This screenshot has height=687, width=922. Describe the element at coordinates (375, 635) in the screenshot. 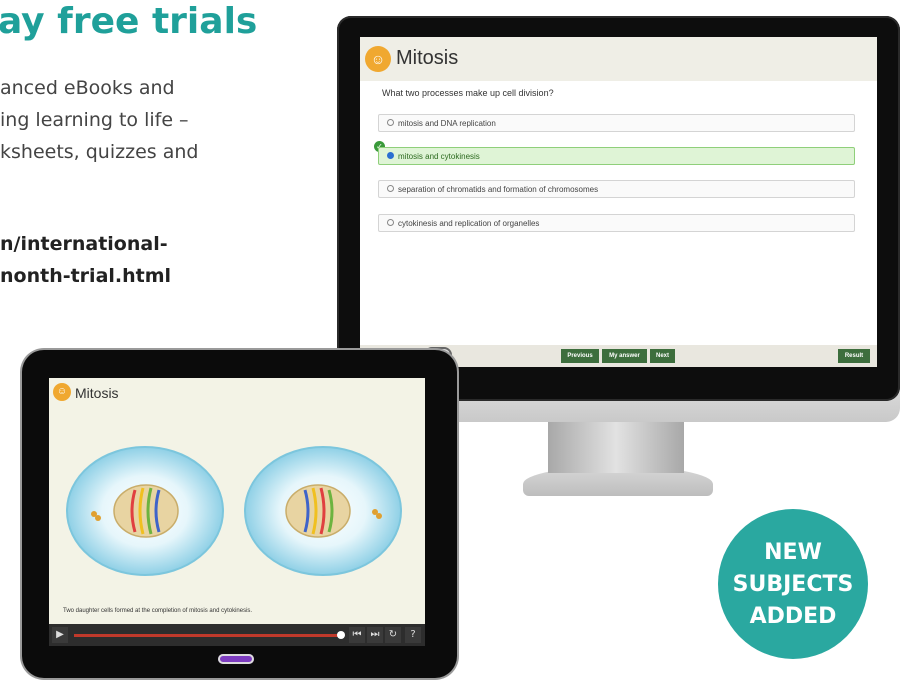

I see `skip-forward-icon: ⏭` at that location.